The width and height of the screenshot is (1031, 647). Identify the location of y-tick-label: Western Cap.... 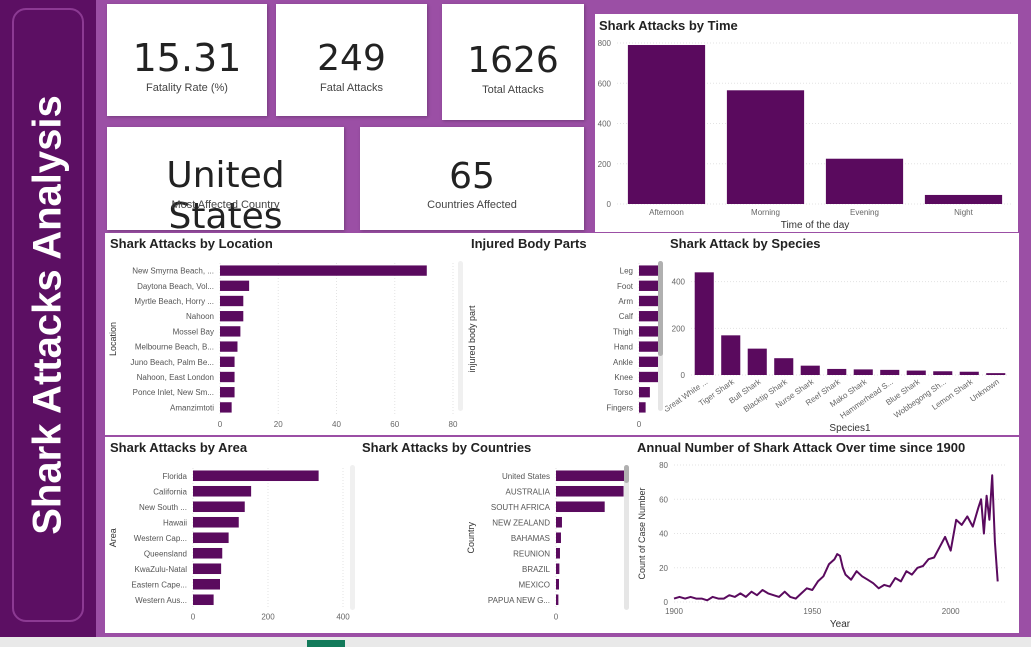
(160, 538).